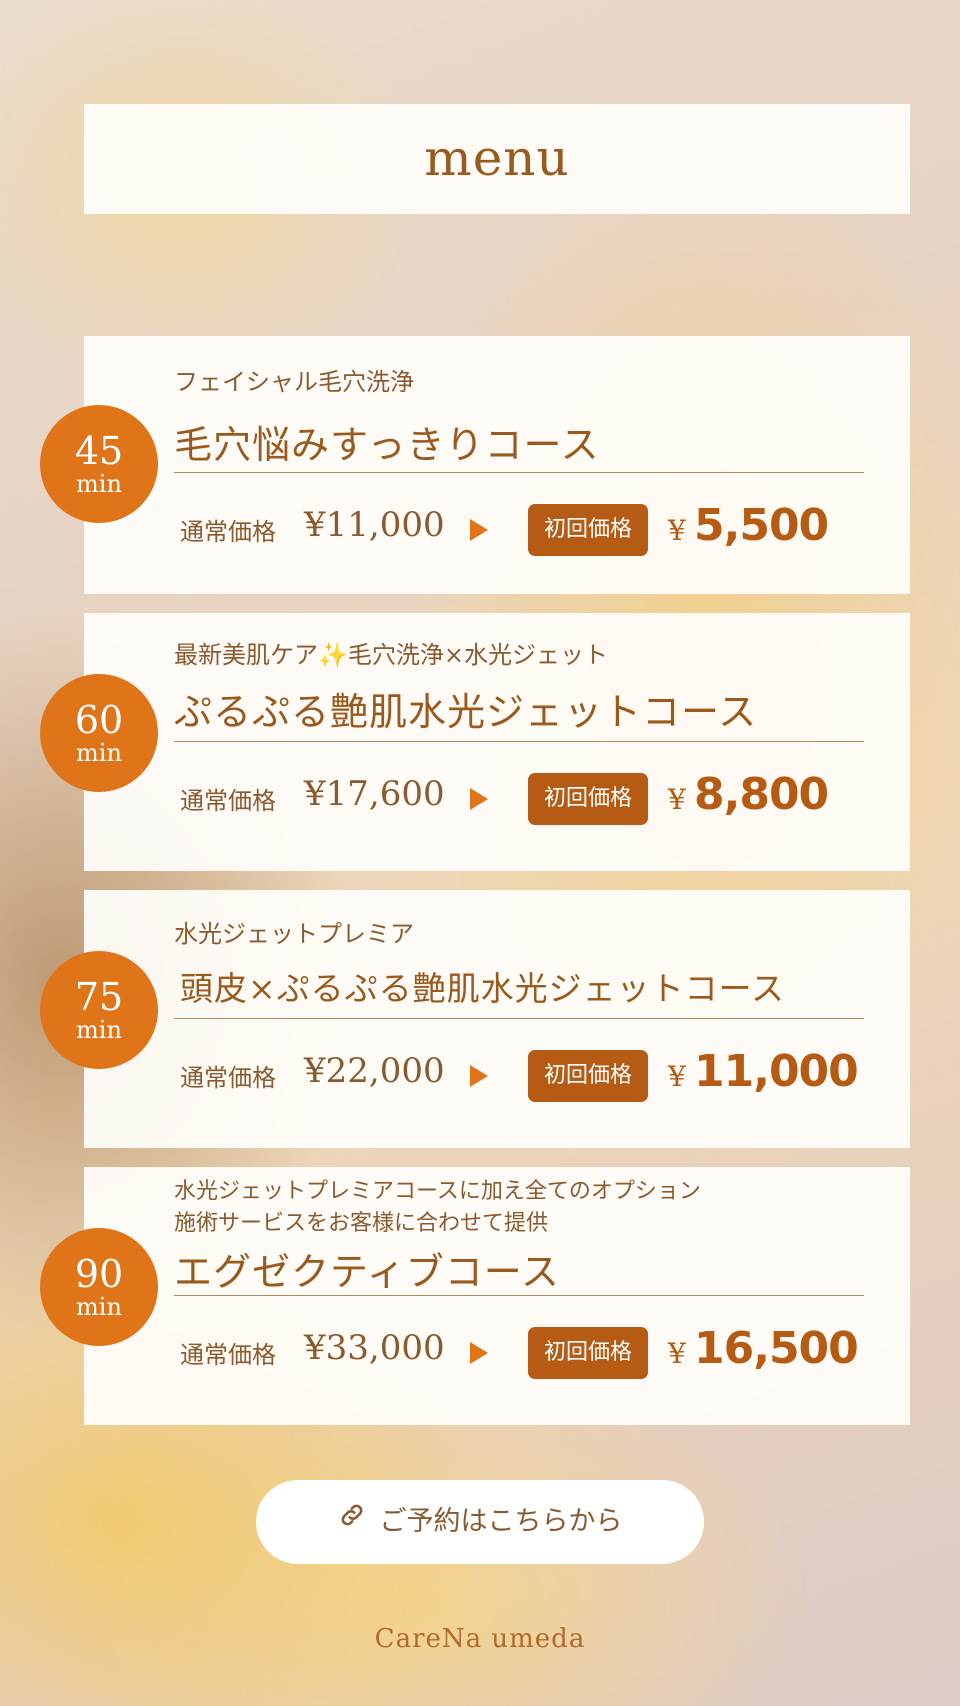 This screenshot has height=1706, width=960. Describe the element at coordinates (361, 1223) in the screenshot. I see `course-subtitle-line2: 施術サービスをお客様に合わせて提供` at that location.